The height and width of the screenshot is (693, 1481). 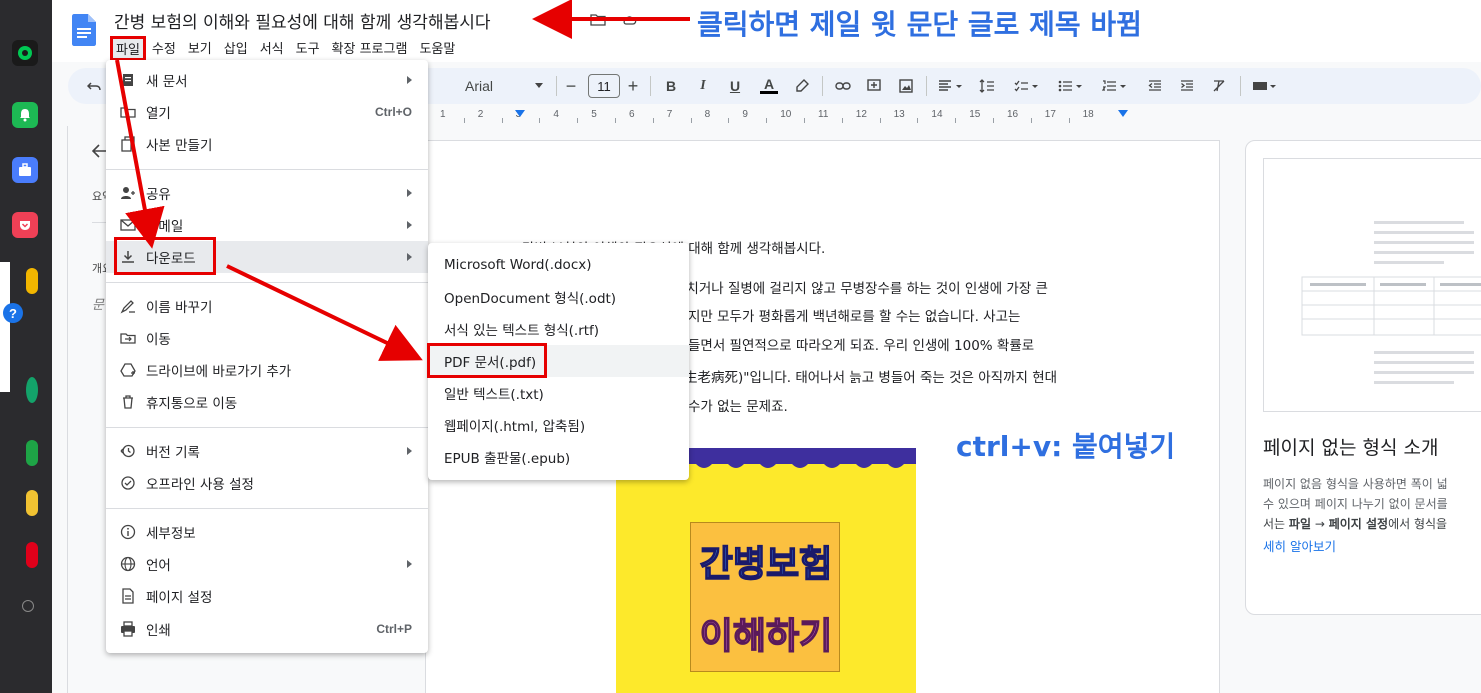 I want to click on file-menu-item: 이동, so click(x=267, y=338).